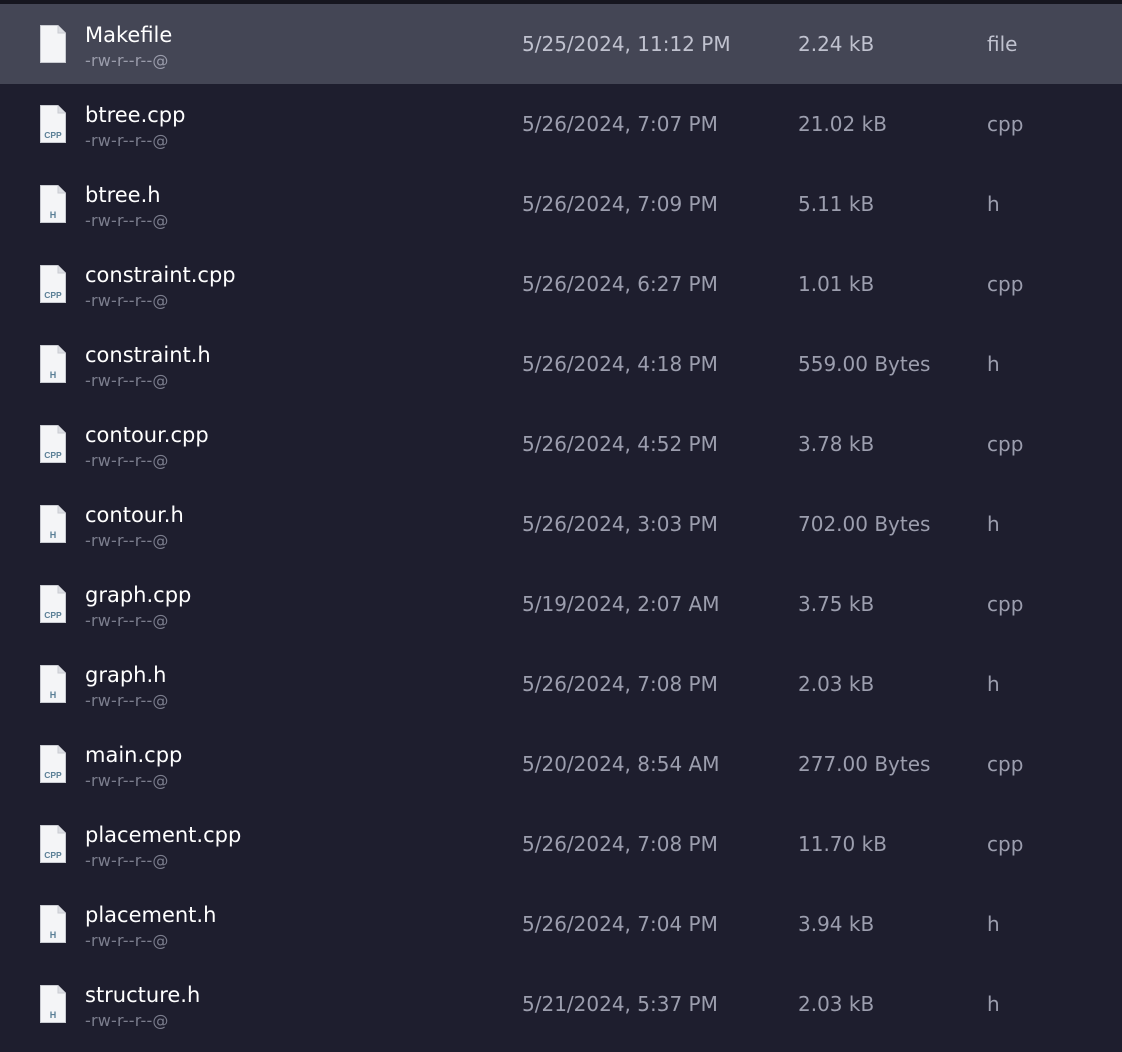 The image size is (1122, 1052). Describe the element at coordinates (620, 204) in the screenshot. I see `file-modified-date: 5/26/2024, 7:09 PM` at that location.